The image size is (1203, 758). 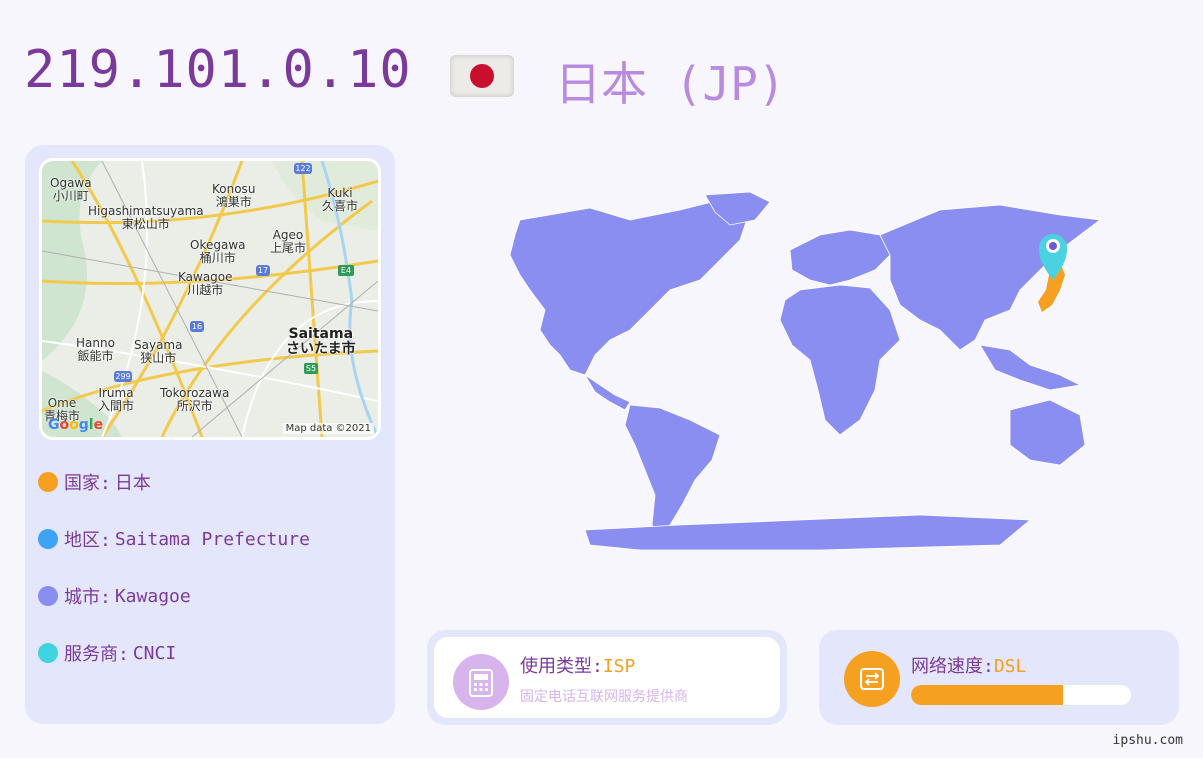 I want to click on isp-value: CNCI, so click(x=154, y=653).